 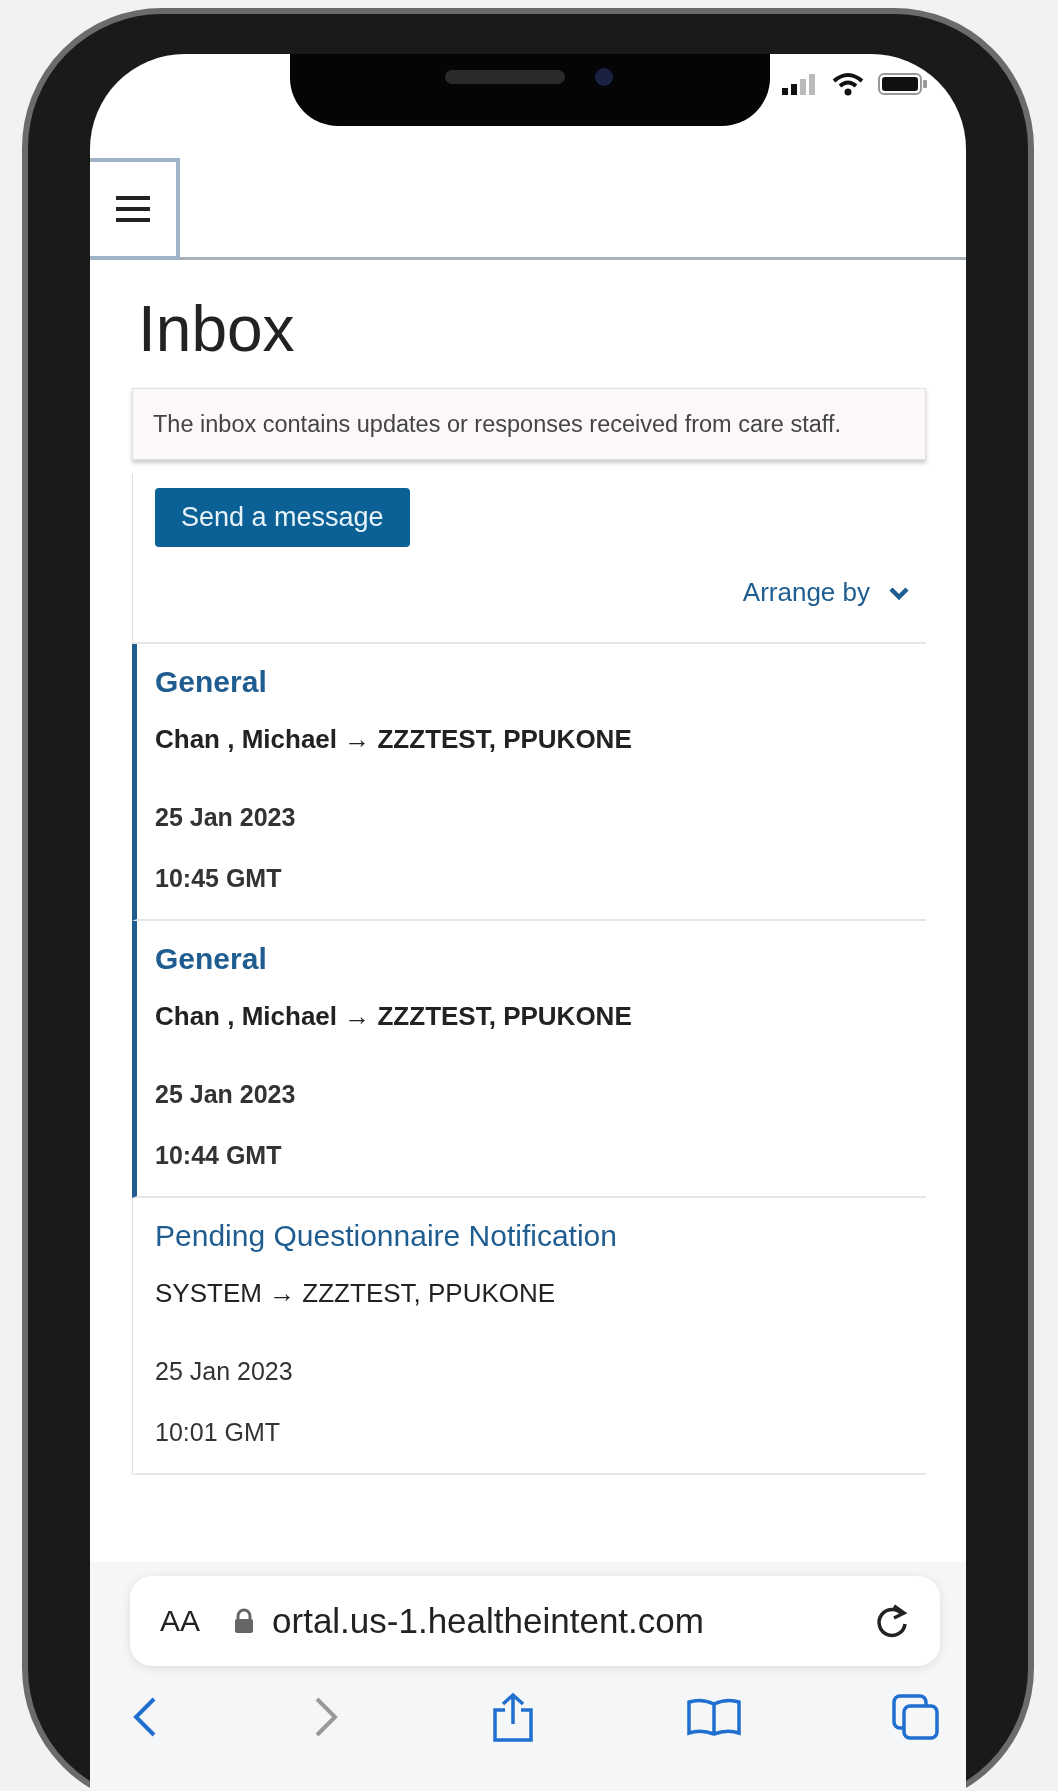 I want to click on message-category: Pending Questionnaire Notification, so click(x=386, y=1236).